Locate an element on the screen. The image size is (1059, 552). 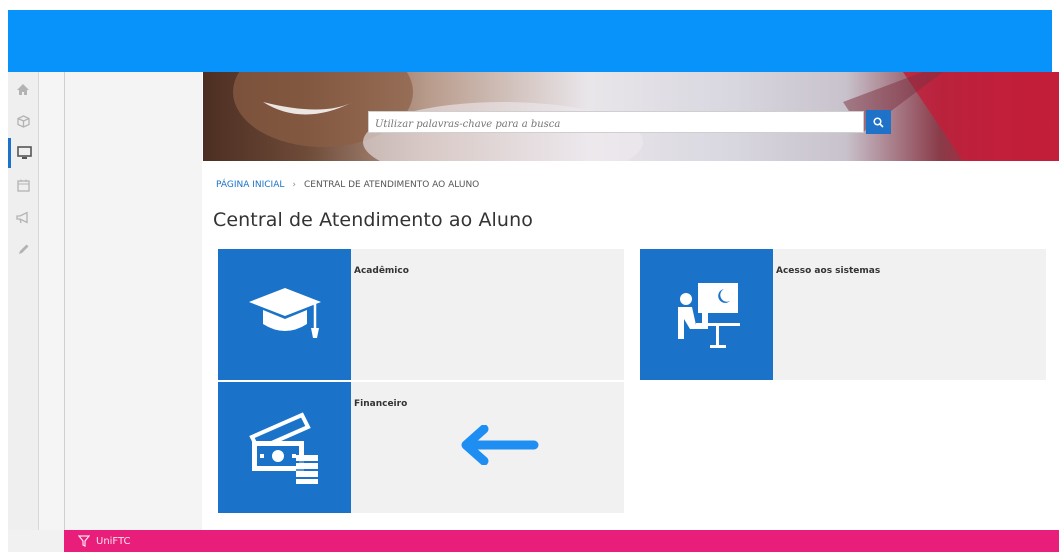
search-input is located at coordinates (616, 124).